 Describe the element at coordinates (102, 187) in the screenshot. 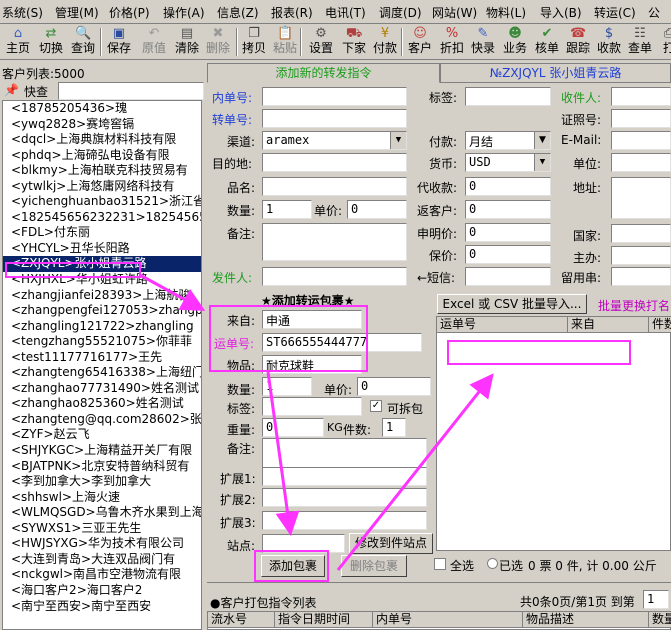

I see `list-item: <ytwlkj>上海悠庸网络科技有` at that location.